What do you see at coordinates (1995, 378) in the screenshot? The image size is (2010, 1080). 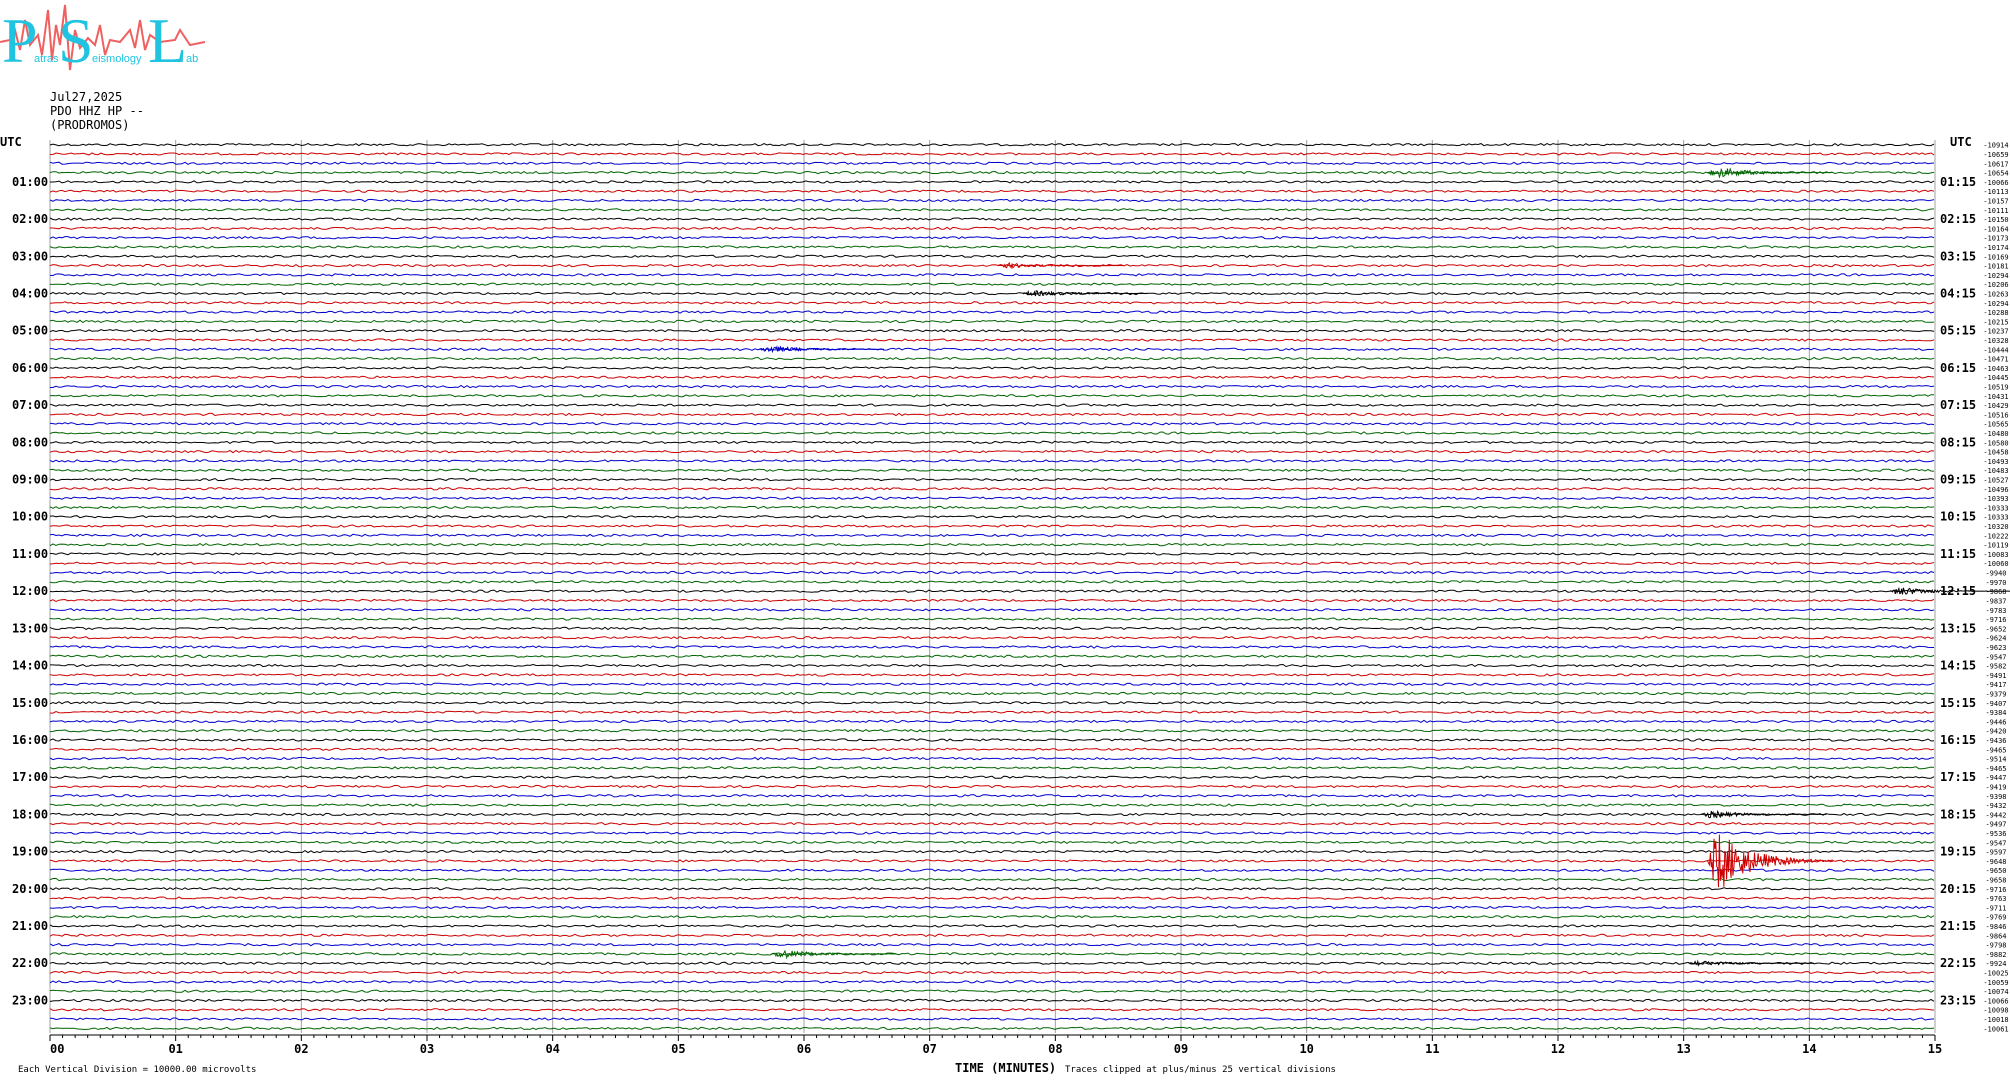 I see `trace-offset-label: -10445` at bounding box center [1995, 378].